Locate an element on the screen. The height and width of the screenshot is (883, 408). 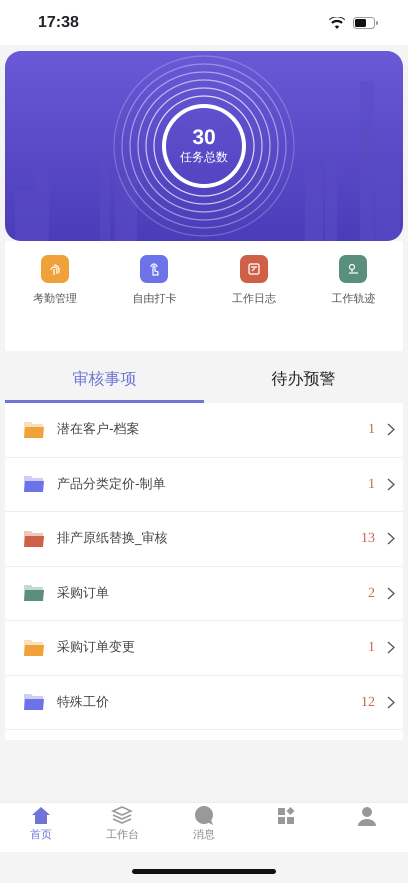
list-item: 采购订单 2 is located at coordinates (204, 593).